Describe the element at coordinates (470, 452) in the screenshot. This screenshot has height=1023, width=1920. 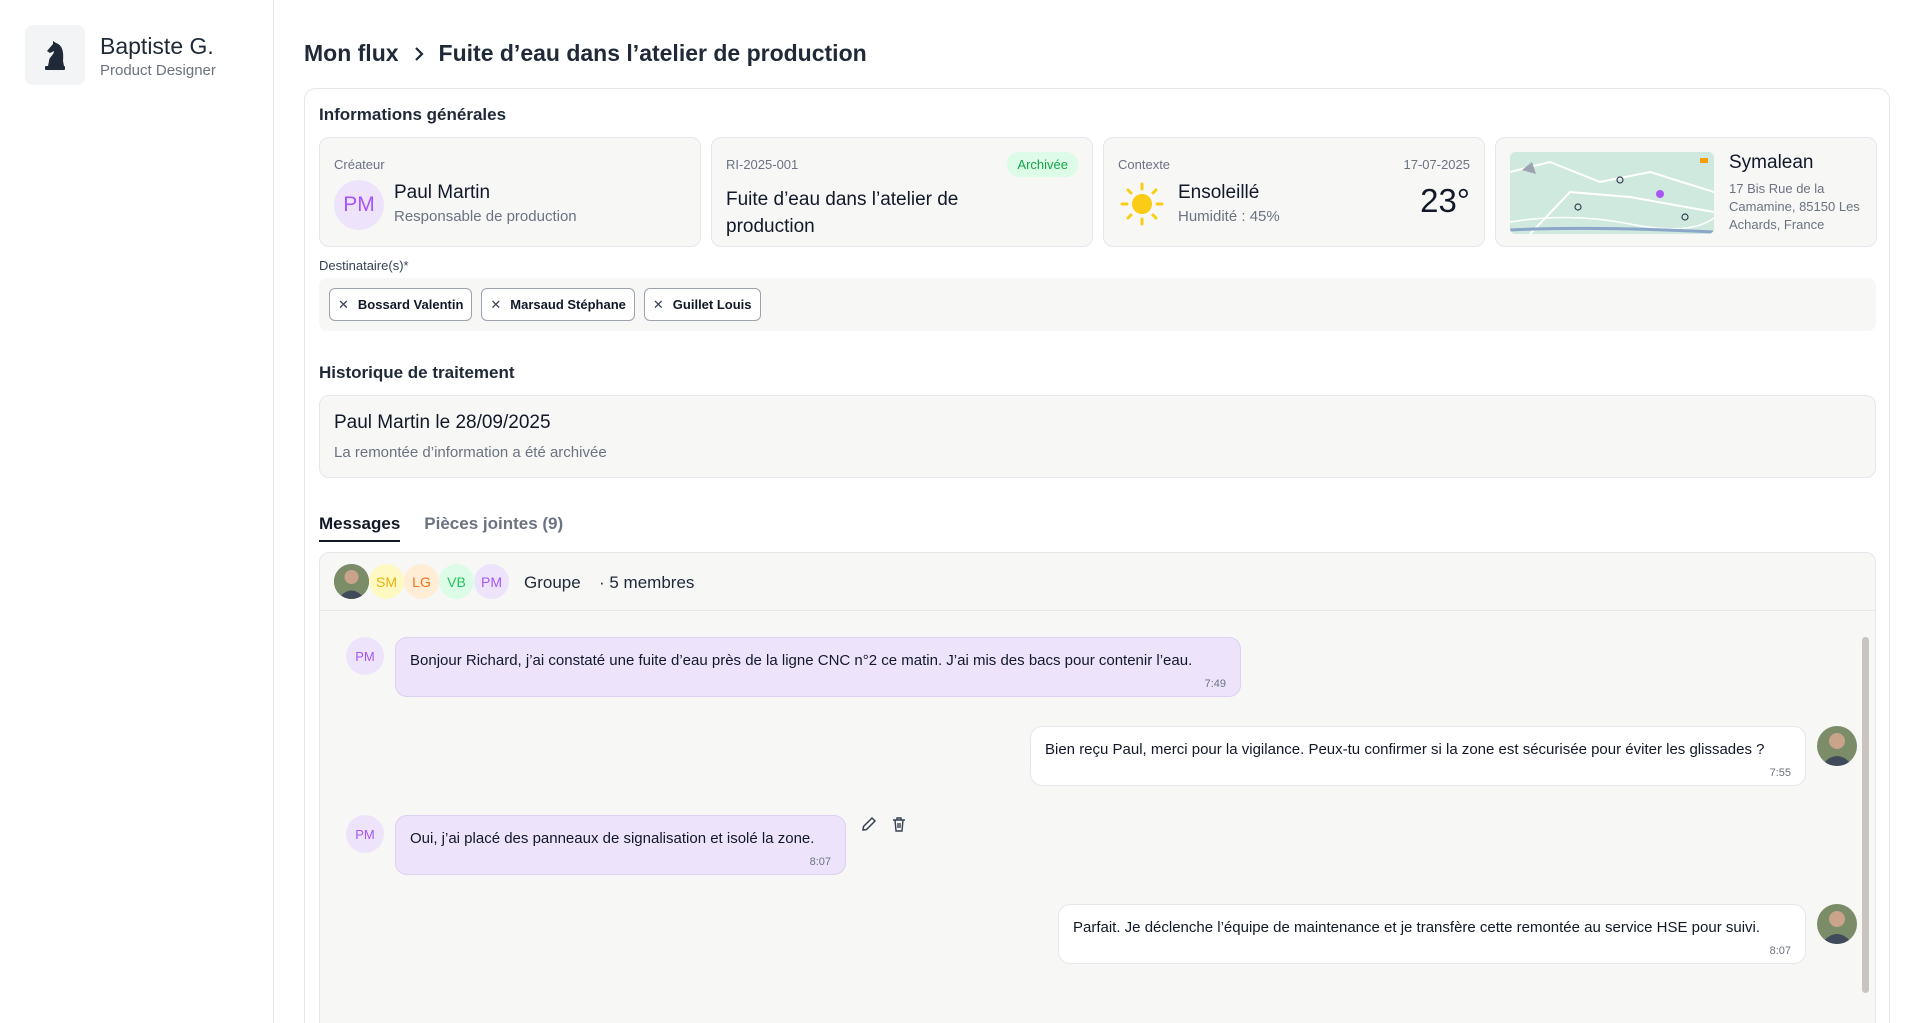
I see `history-entry-text: La remontée d’information a été archivée` at that location.